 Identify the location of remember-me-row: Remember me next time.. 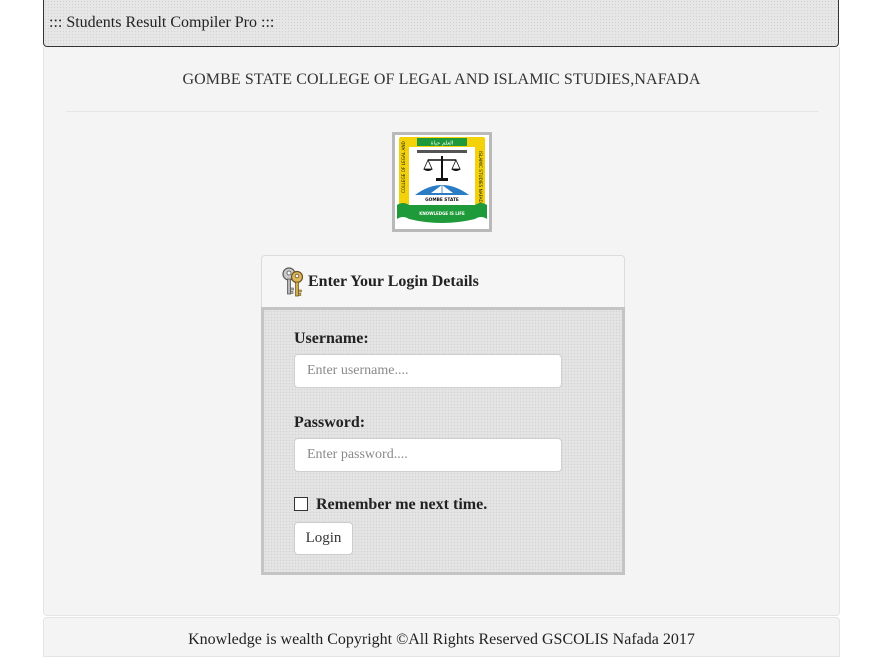
(390, 505).